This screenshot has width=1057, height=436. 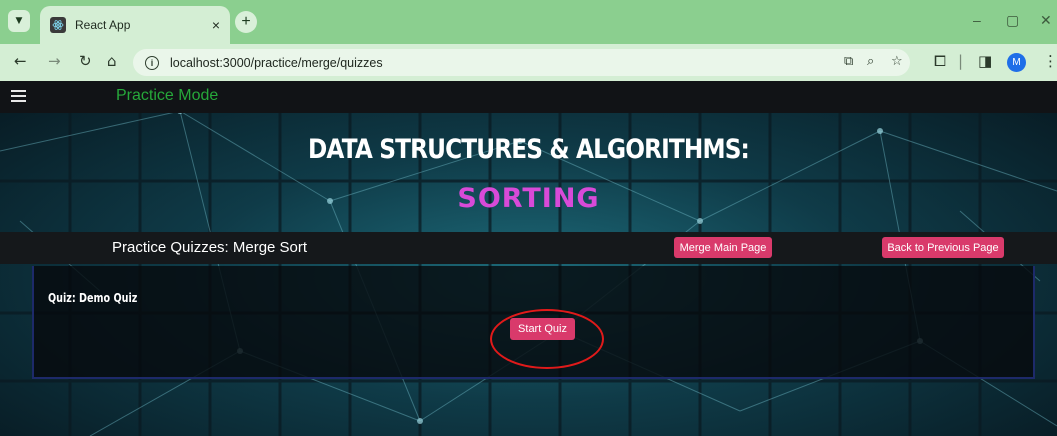 What do you see at coordinates (167, 95) in the screenshot?
I see `practice-mode-label: Practice Mode` at bounding box center [167, 95].